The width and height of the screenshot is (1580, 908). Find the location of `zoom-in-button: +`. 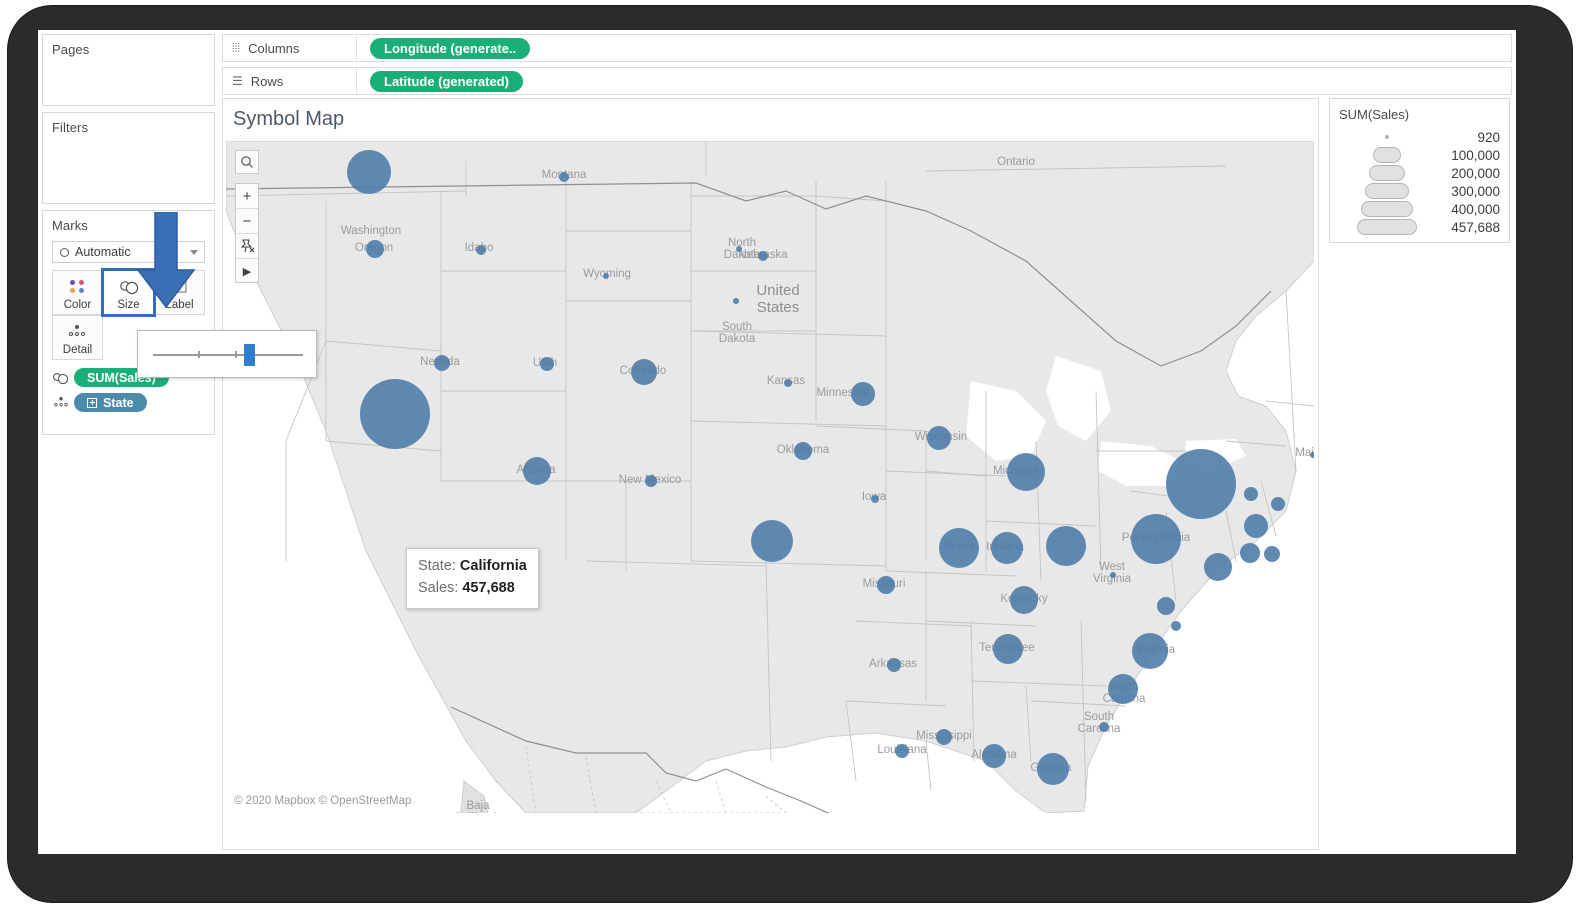

zoom-in-button: + is located at coordinates (247, 196).